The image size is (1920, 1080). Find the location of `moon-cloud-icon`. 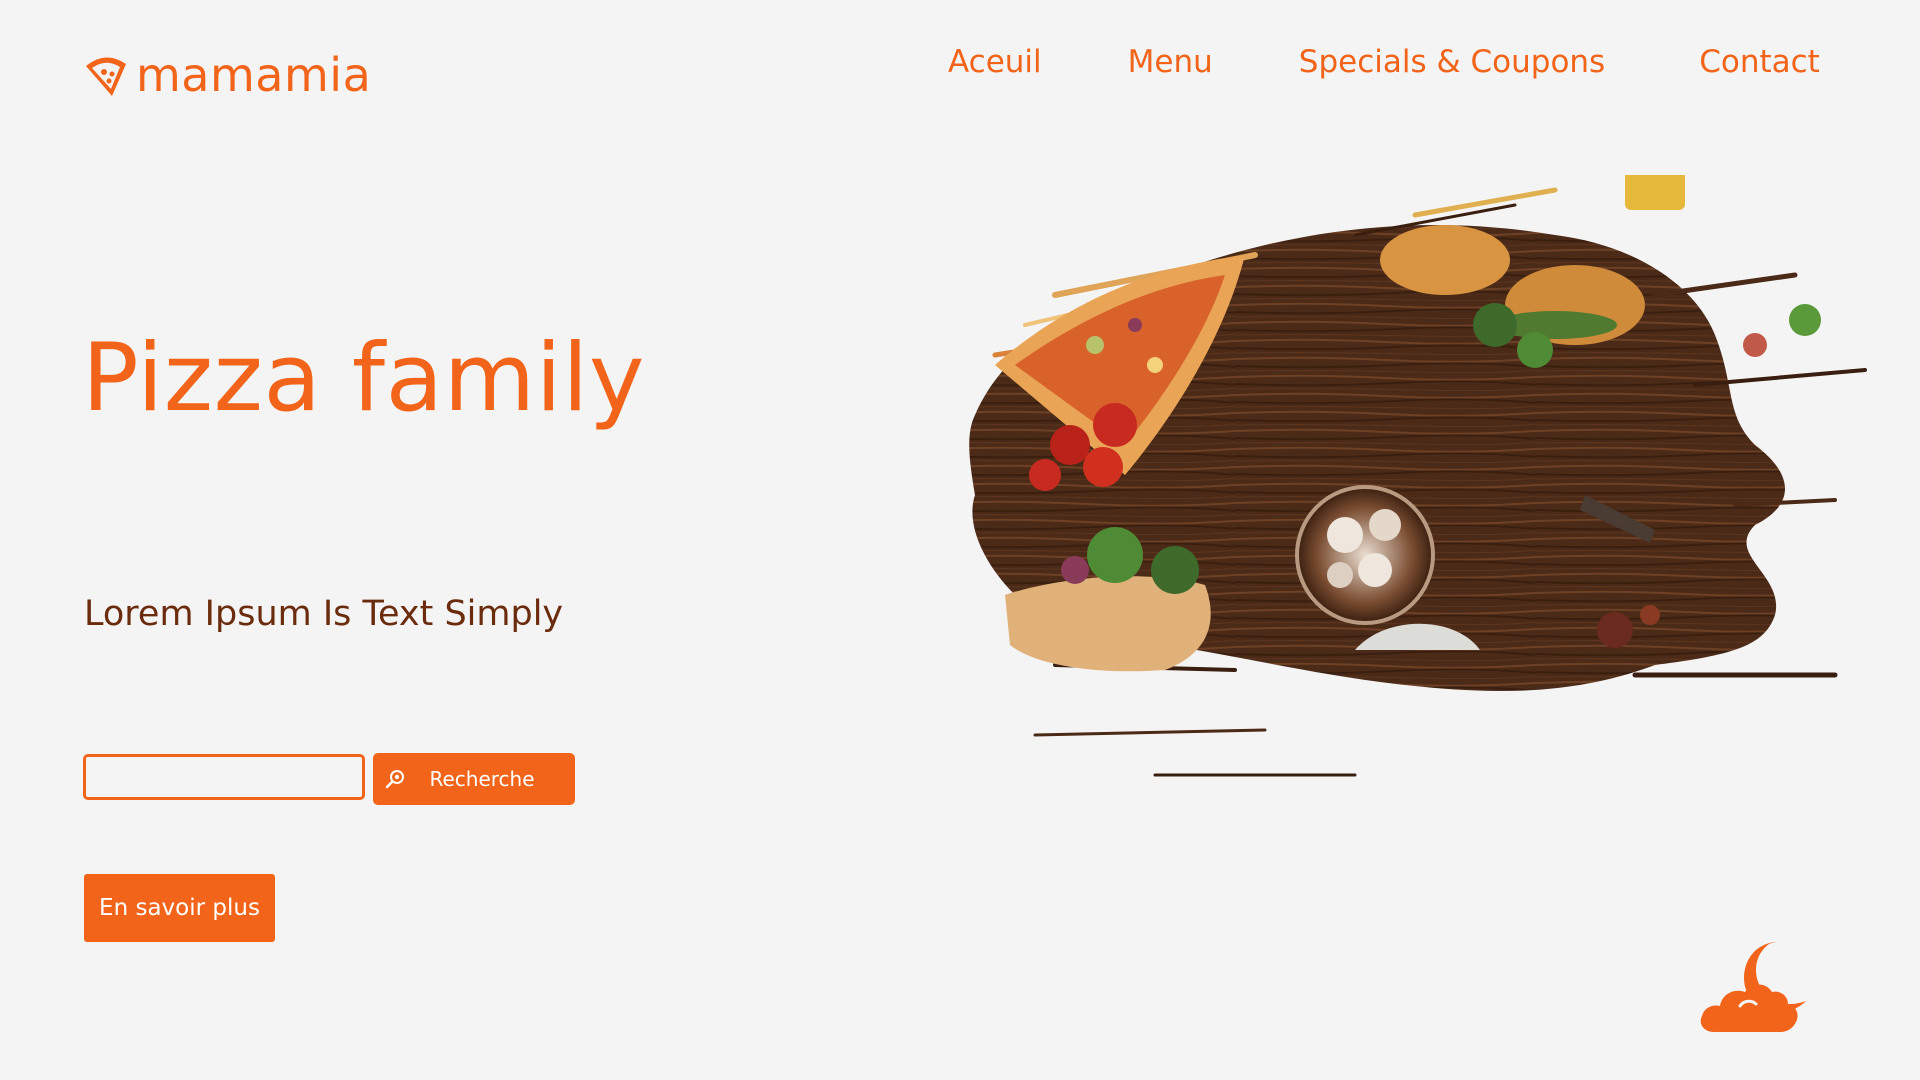

moon-cloud-icon is located at coordinates (1755, 992).